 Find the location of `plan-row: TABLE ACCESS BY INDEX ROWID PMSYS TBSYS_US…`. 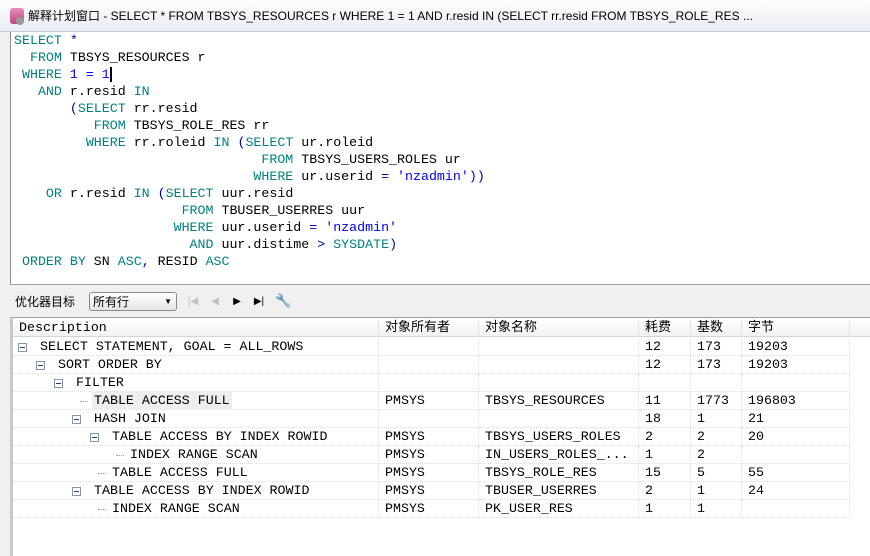

plan-row: TABLE ACCESS BY INDEX ROWID PMSYS TBSYS_US… is located at coordinates (431, 437).